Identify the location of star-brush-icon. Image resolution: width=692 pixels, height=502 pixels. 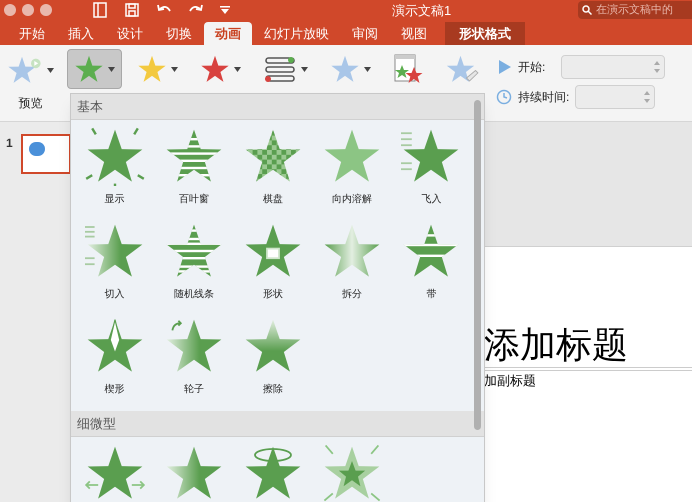
(462, 69).